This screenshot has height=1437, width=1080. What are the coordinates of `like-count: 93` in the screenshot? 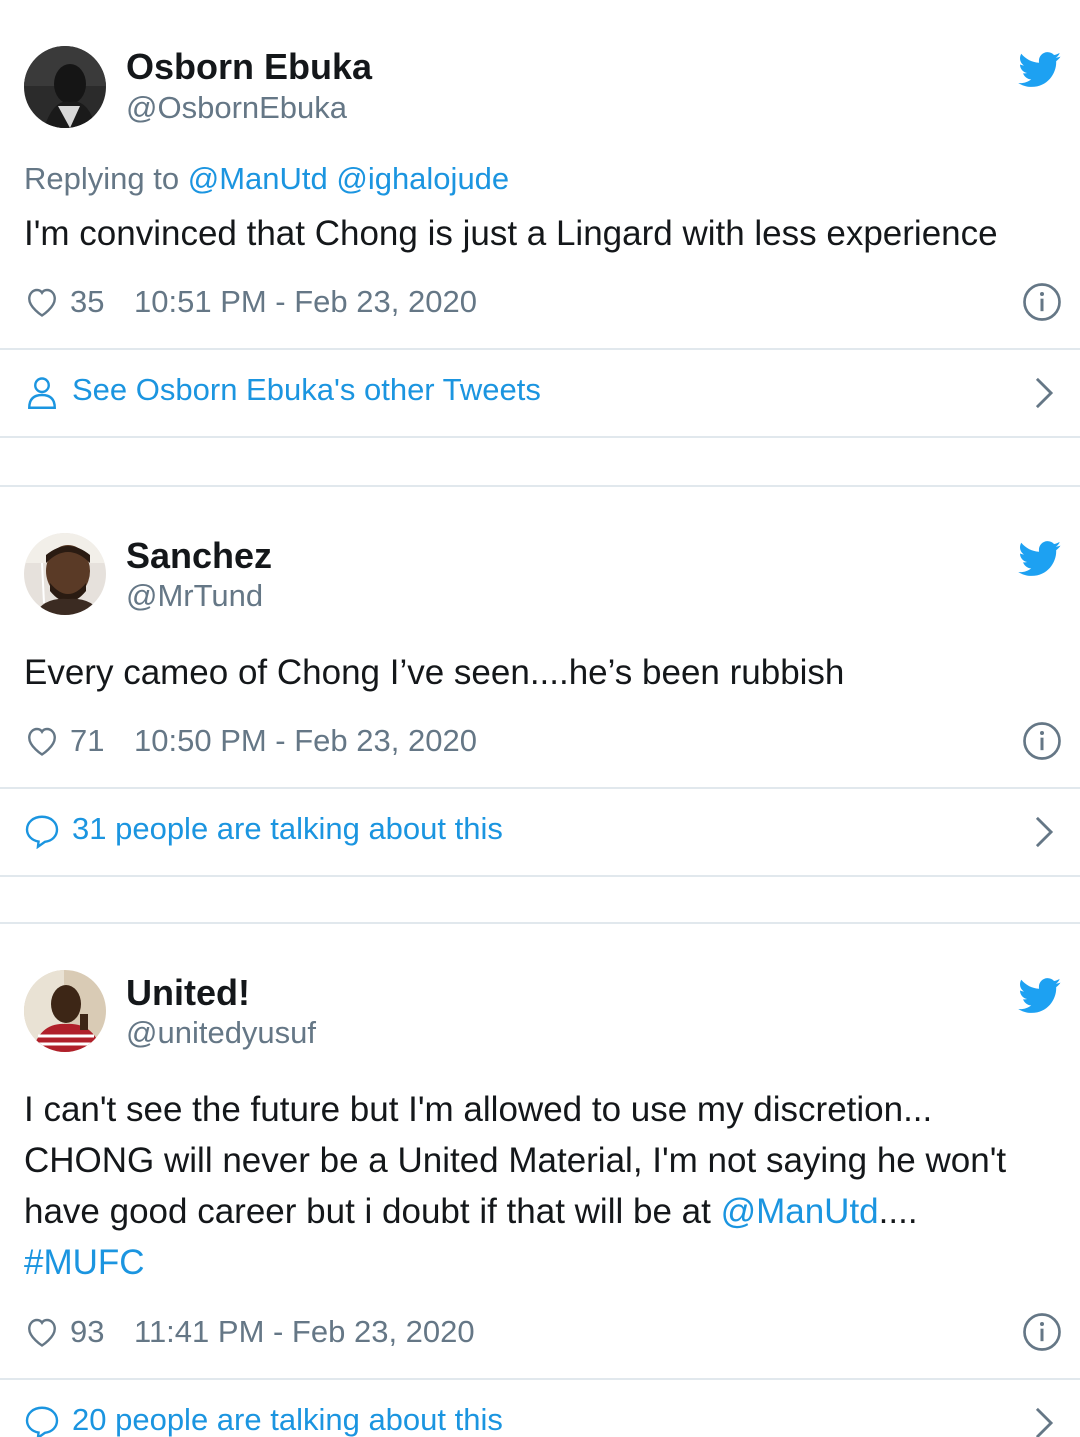 It's located at (87, 1331).